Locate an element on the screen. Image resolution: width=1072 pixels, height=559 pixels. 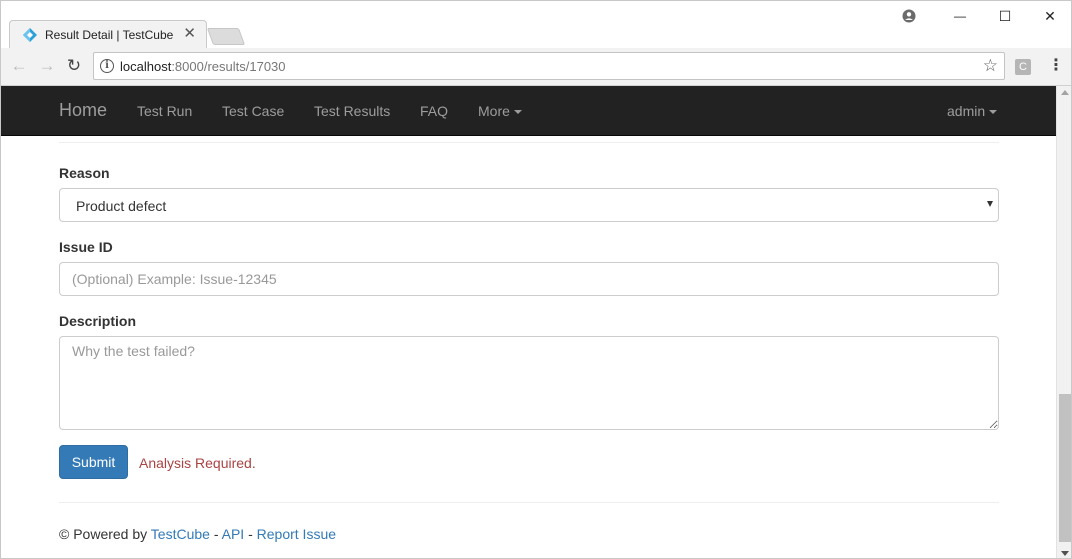
close-window-button: ✕ is located at coordinates (1050, 16).